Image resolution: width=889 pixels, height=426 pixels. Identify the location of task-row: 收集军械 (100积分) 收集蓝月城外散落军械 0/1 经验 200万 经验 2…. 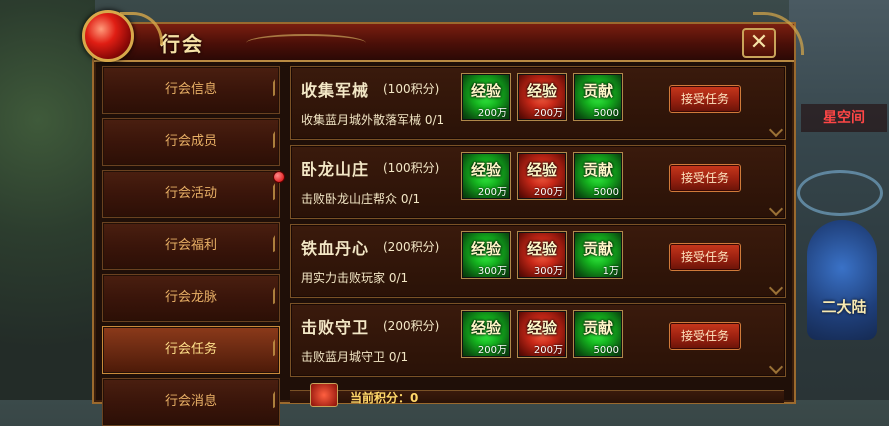
(538, 103).